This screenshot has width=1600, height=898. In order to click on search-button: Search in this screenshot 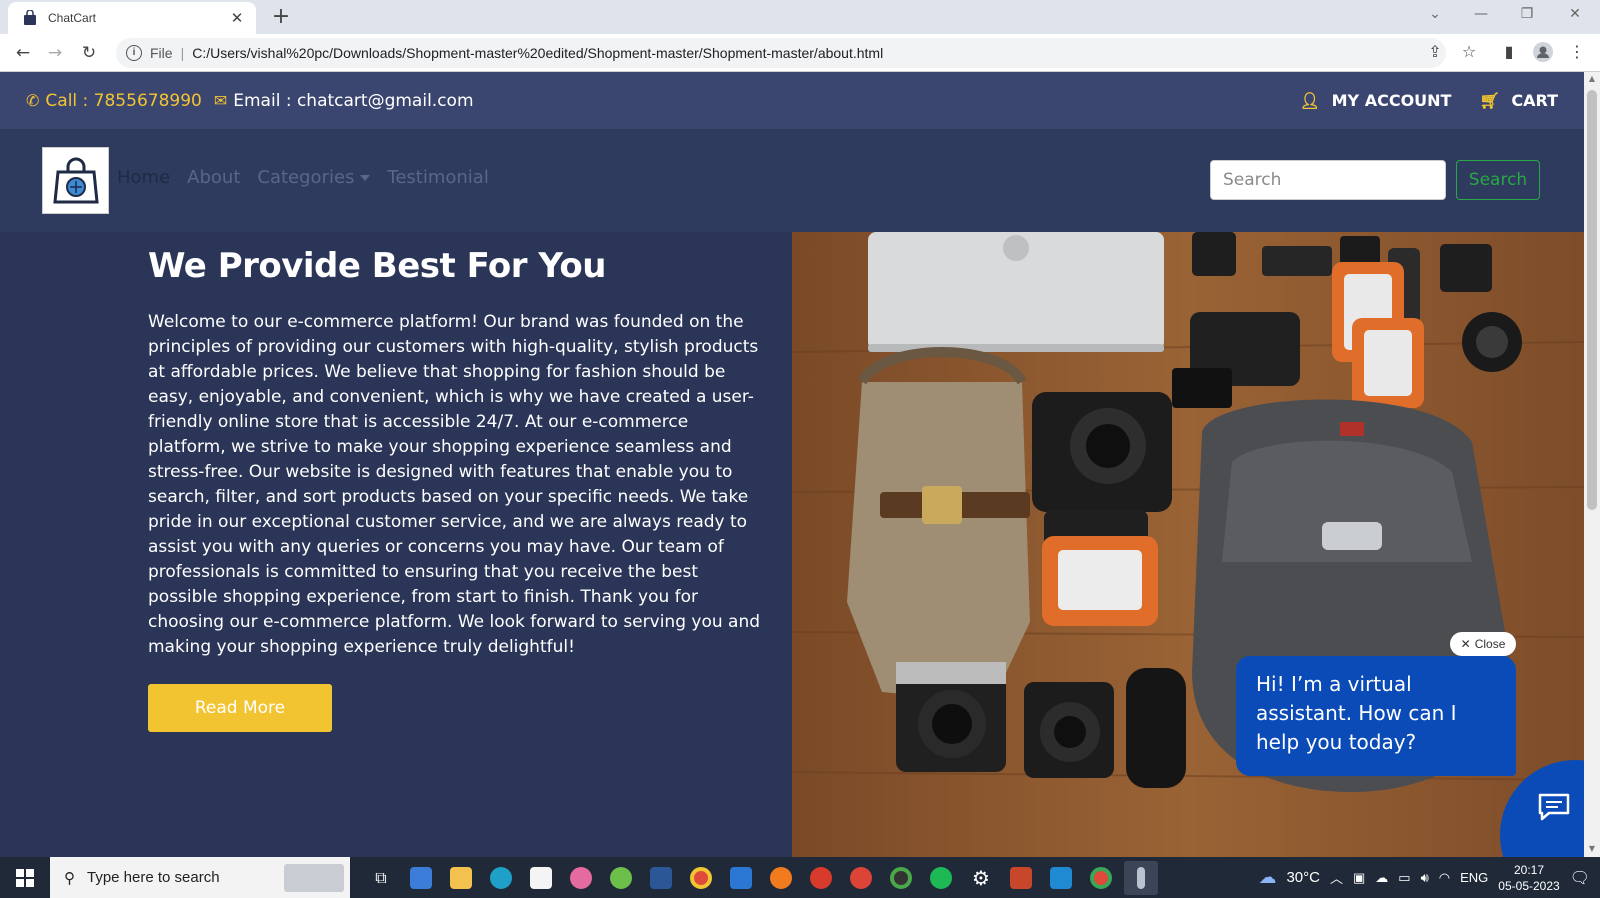, I will do `click(1498, 180)`.